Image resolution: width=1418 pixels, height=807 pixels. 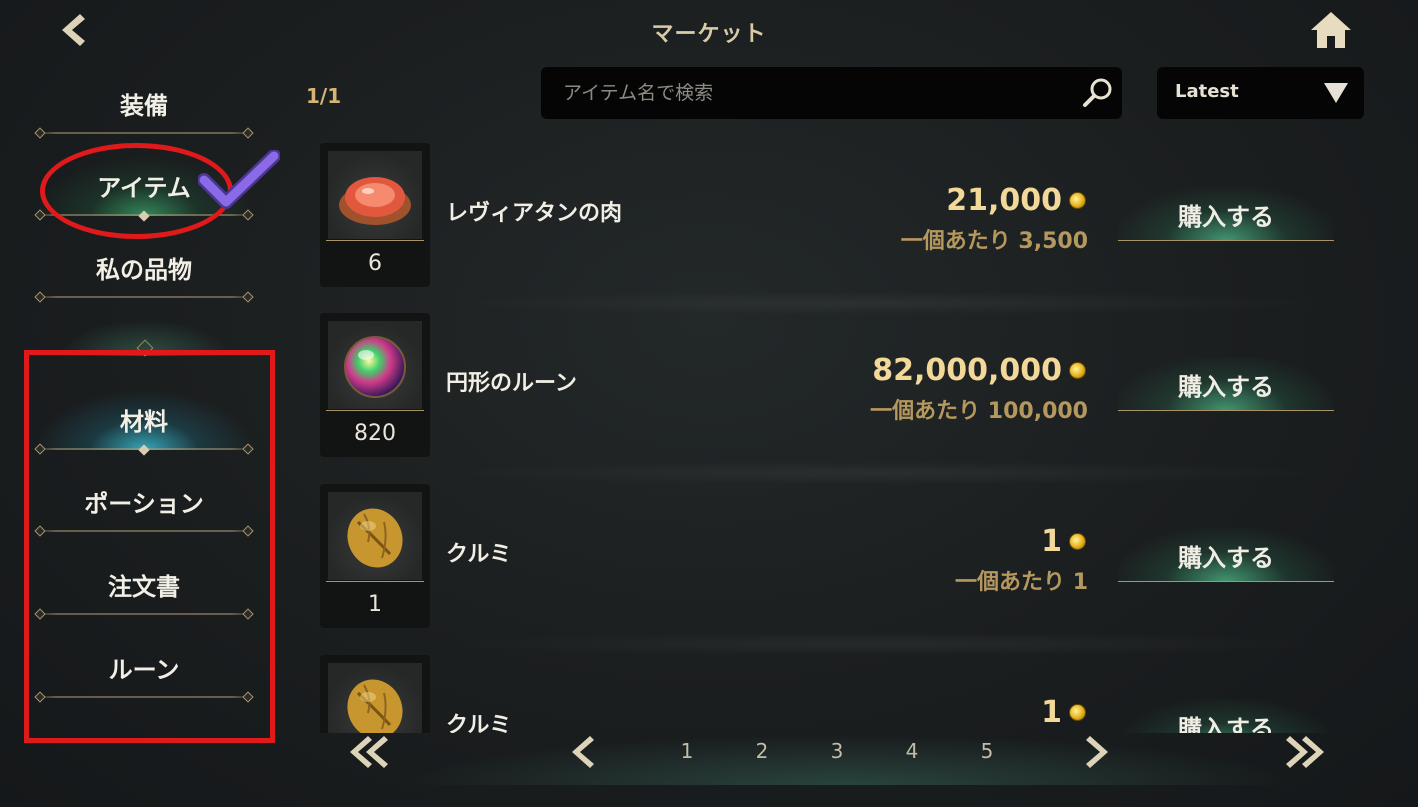 I want to click on list-item: 1 クルミ 1 一個あたり 1 購入する, so click(x=830, y=557).